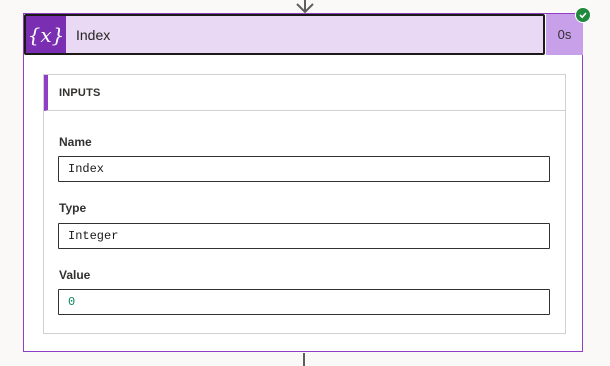  What do you see at coordinates (284, 34) in the screenshot?
I see `action-header: {x} Index` at bounding box center [284, 34].